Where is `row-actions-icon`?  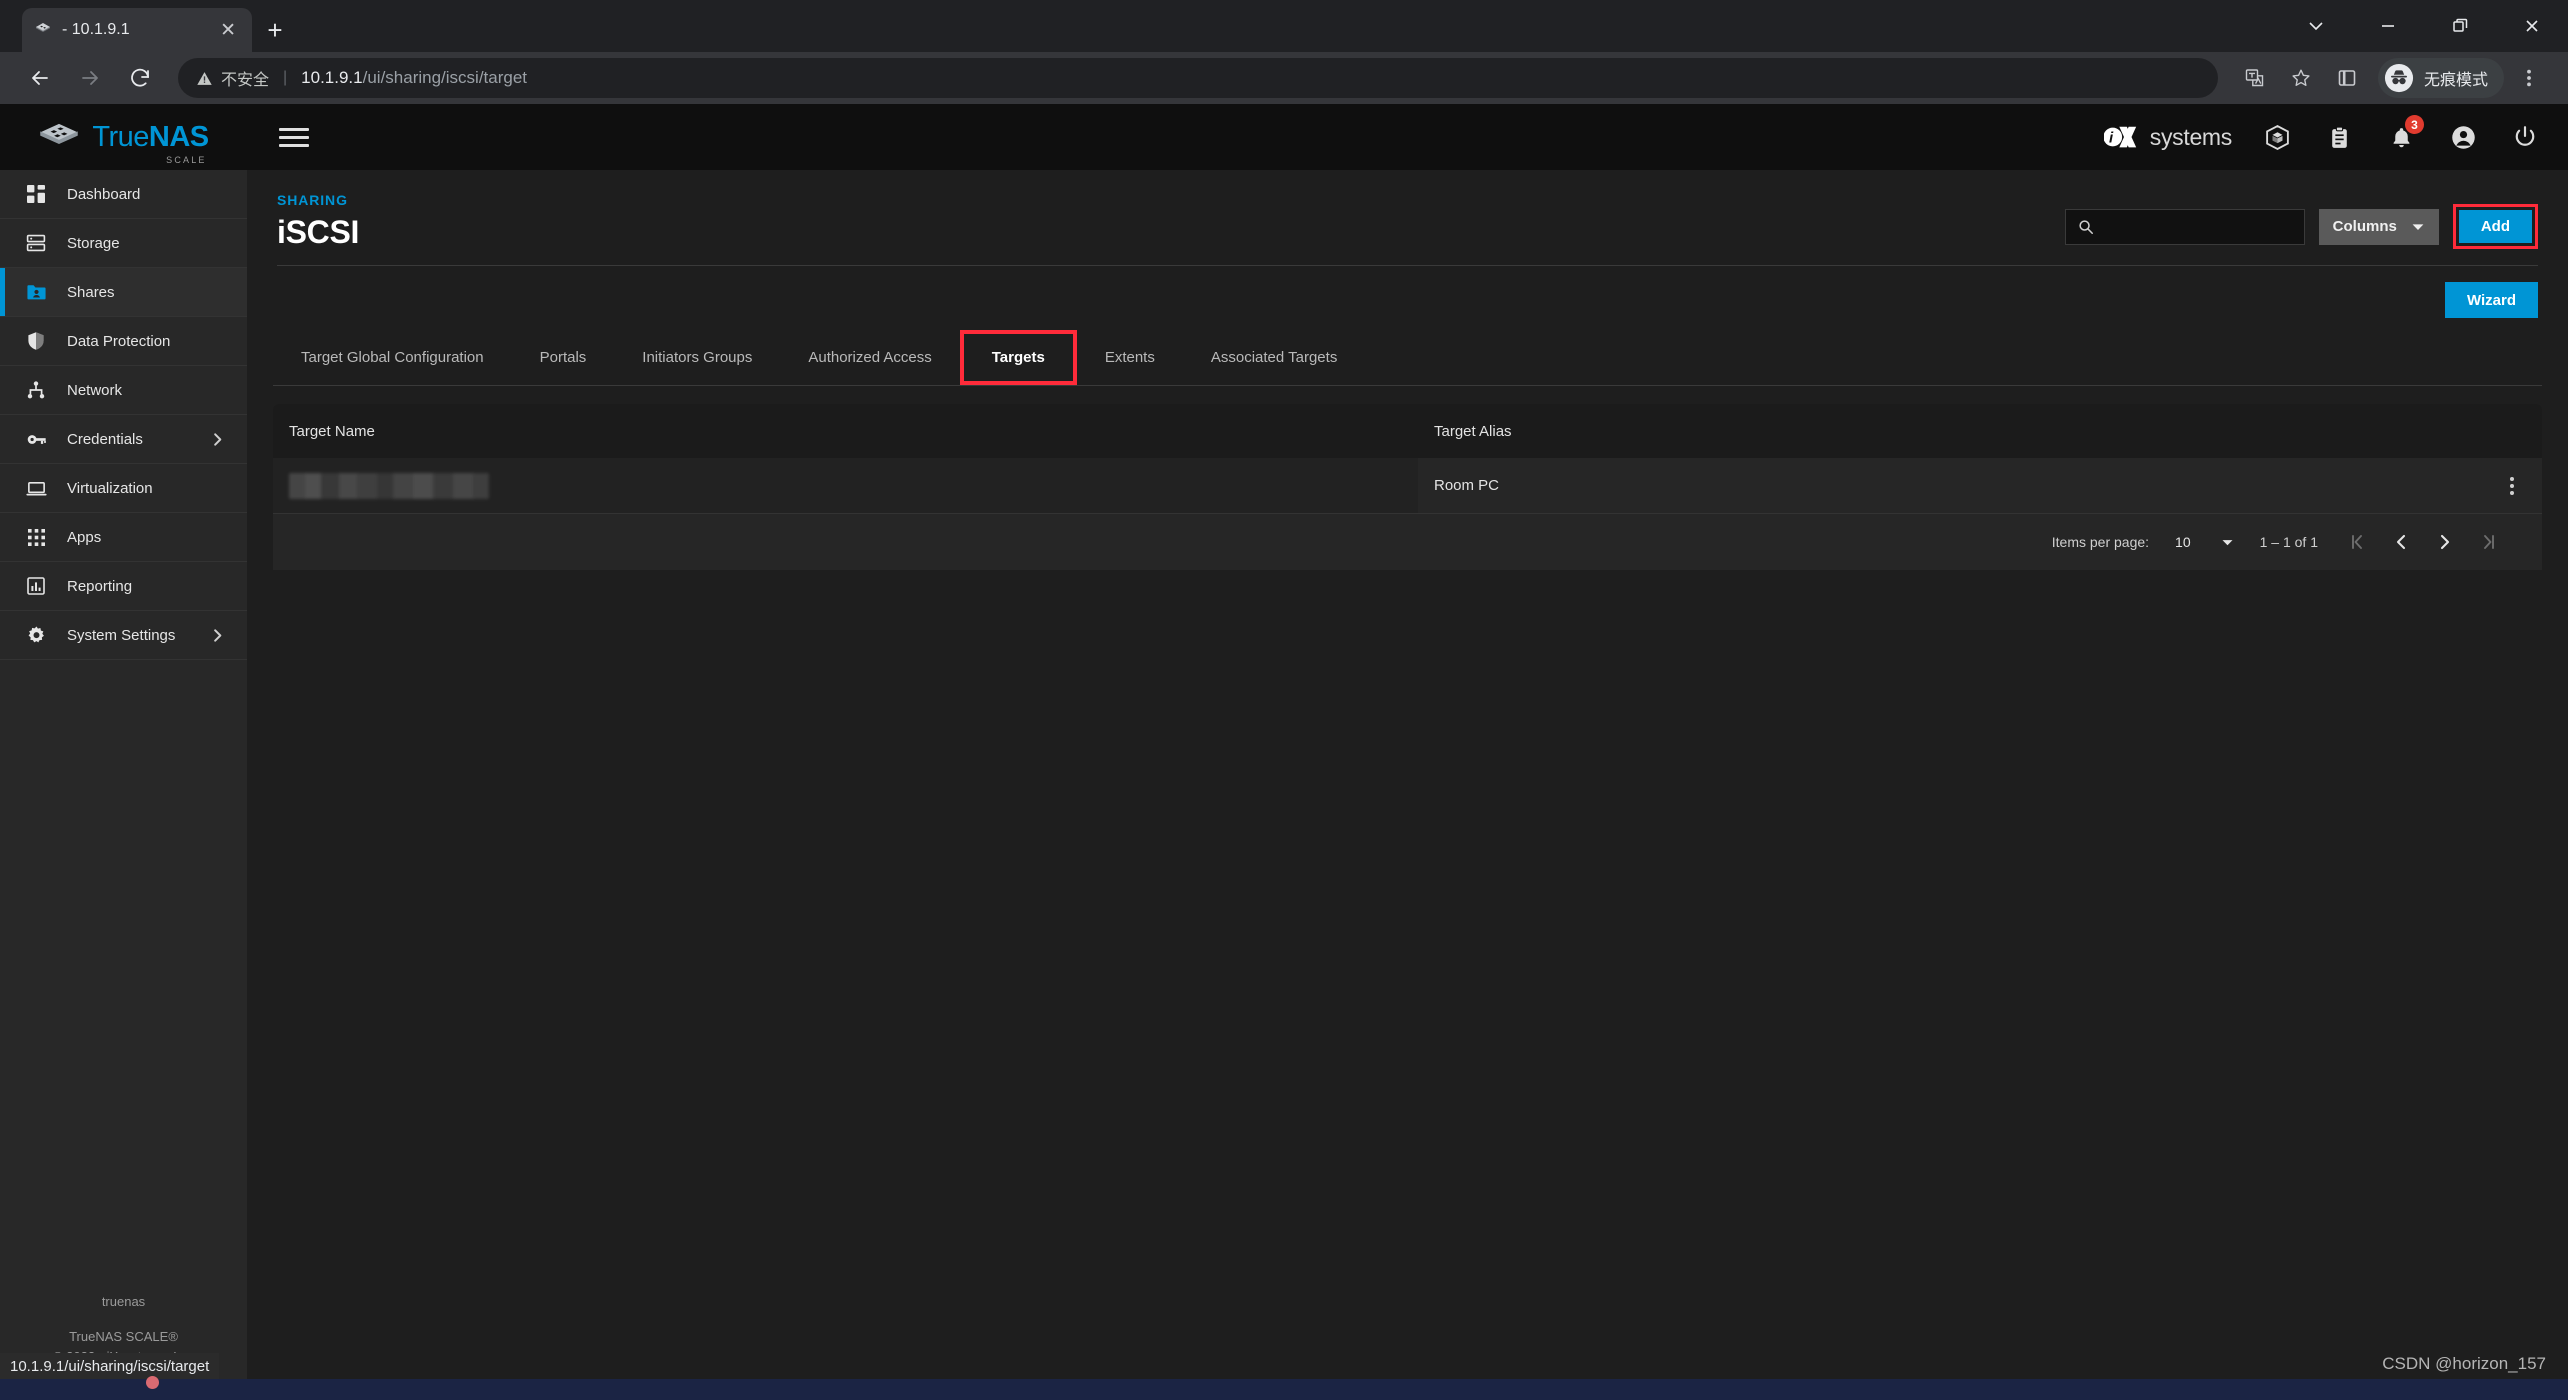 row-actions-icon is located at coordinates (2512, 485).